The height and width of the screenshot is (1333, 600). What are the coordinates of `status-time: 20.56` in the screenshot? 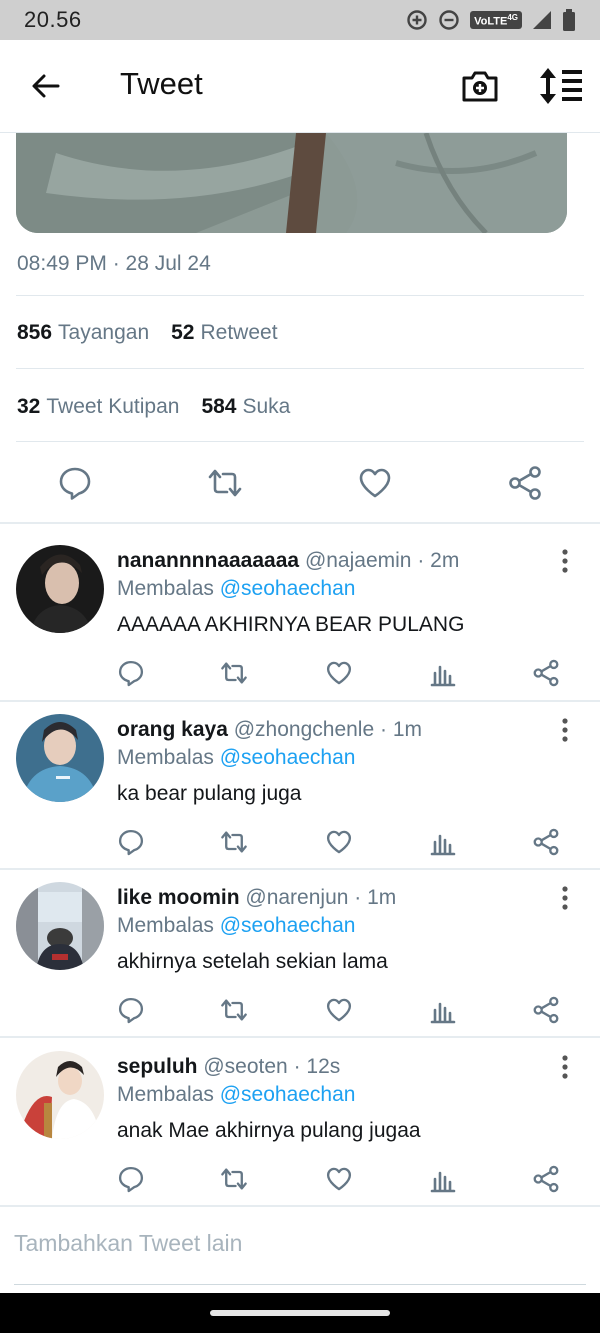 It's located at (53, 19).